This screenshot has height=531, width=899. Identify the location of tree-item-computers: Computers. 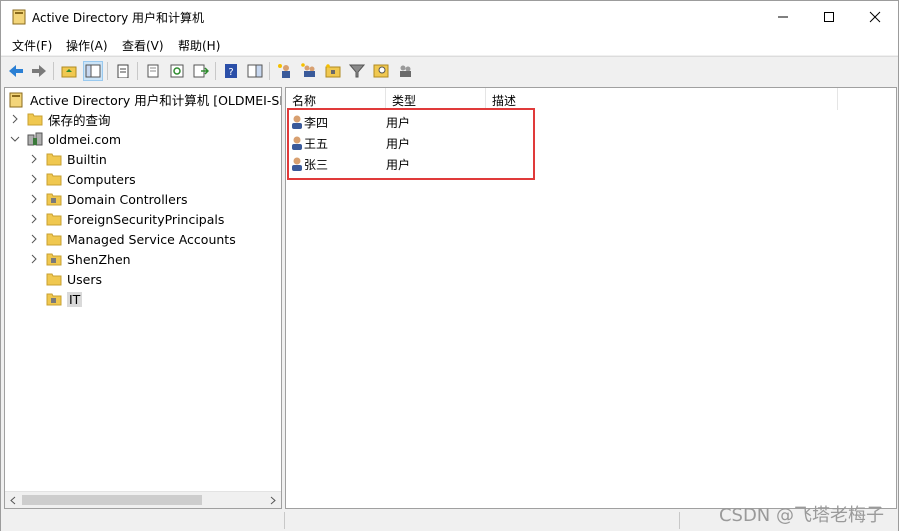
(82, 179).